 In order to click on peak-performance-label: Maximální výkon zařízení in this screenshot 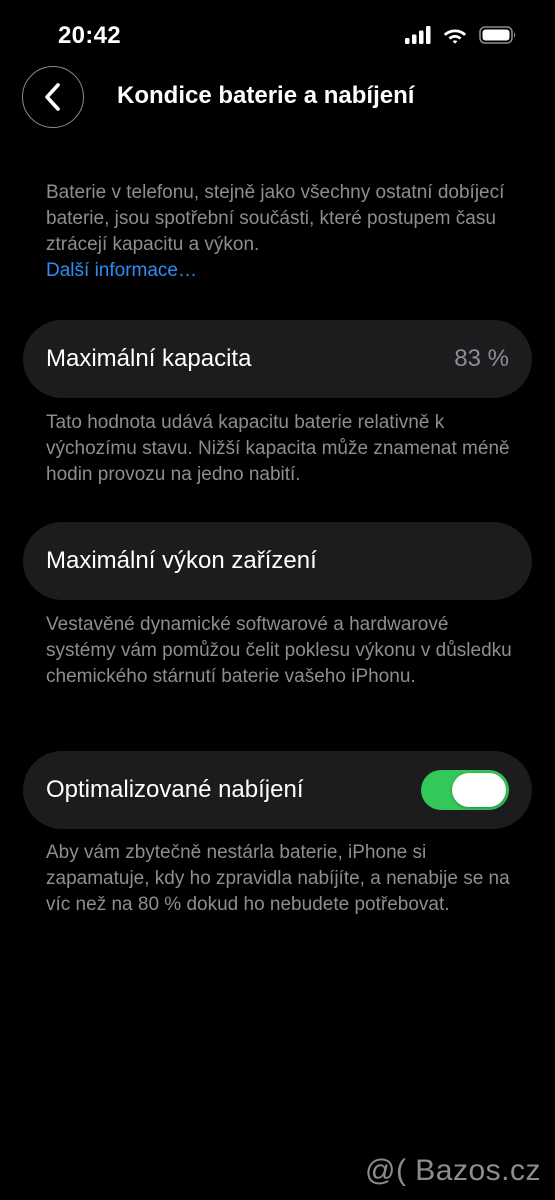, I will do `click(181, 560)`.